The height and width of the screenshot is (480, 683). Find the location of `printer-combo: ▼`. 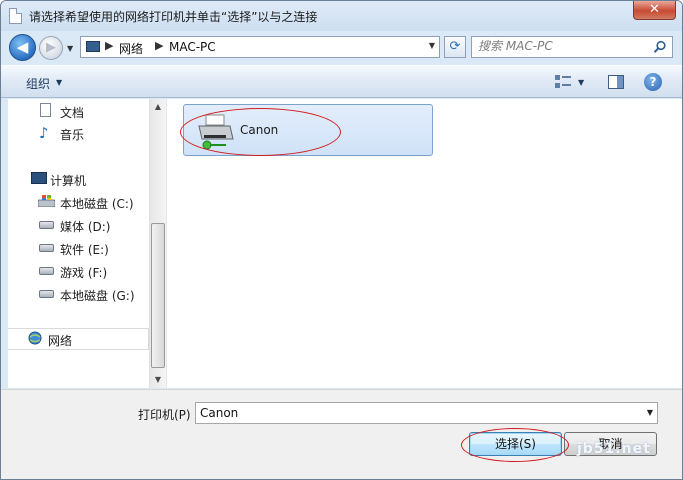

printer-combo: ▼ is located at coordinates (426, 413).